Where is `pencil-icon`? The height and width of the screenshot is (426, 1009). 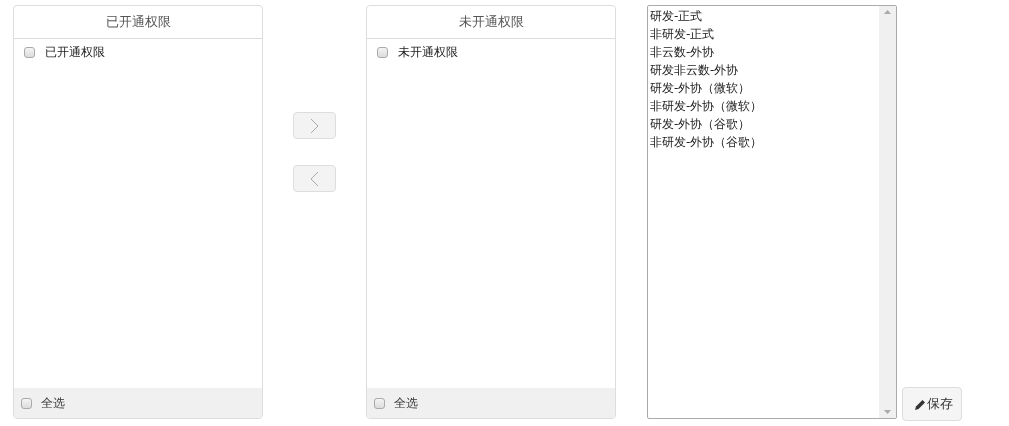
pencil-icon is located at coordinates (920, 404).